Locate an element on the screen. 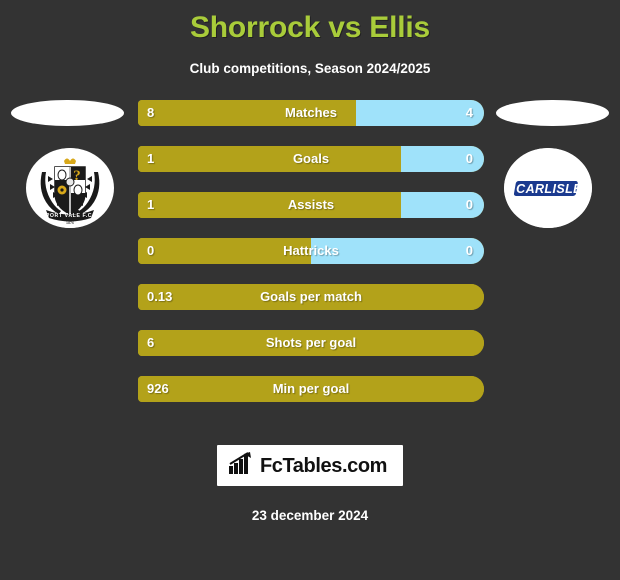 This screenshot has height=580, width=620. stat-row-goals-per-match: 0.13 Goals per match is located at coordinates (311, 297).